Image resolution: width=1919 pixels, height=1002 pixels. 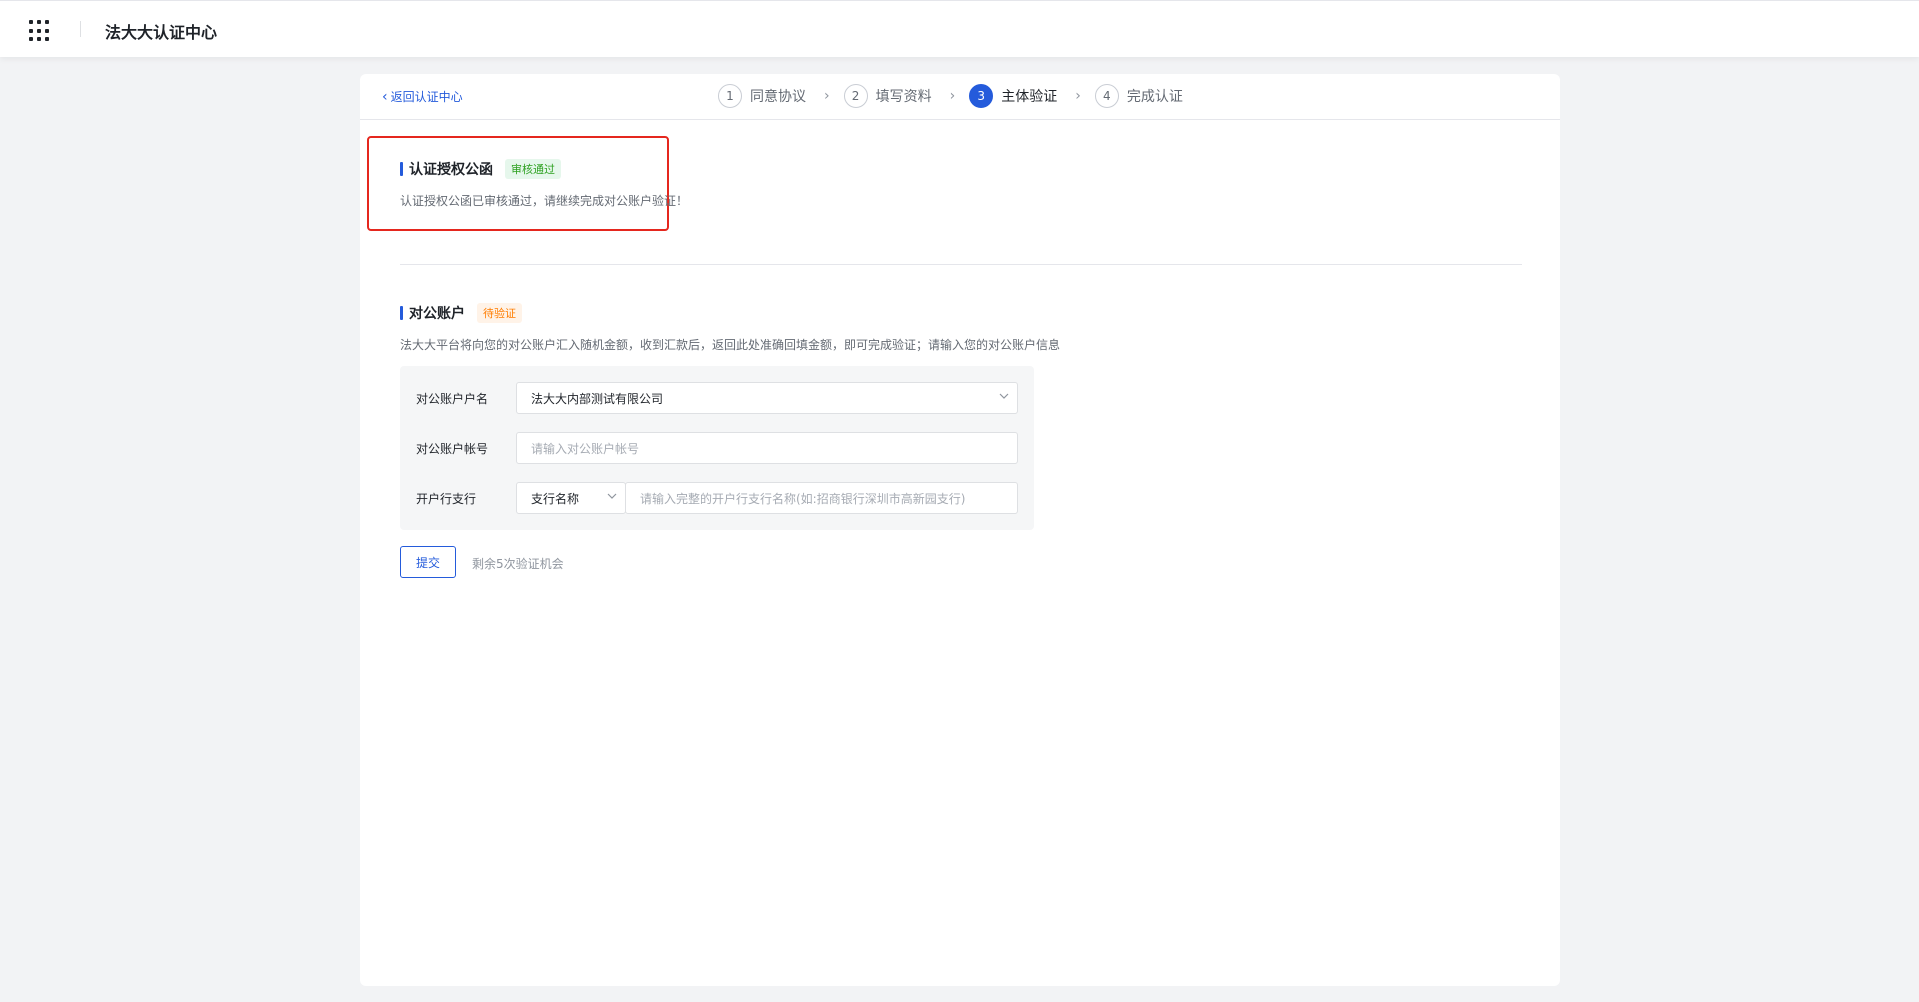 What do you see at coordinates (80, 29) in the screenshot?
I see `divider` at bounding box center [80, 29].